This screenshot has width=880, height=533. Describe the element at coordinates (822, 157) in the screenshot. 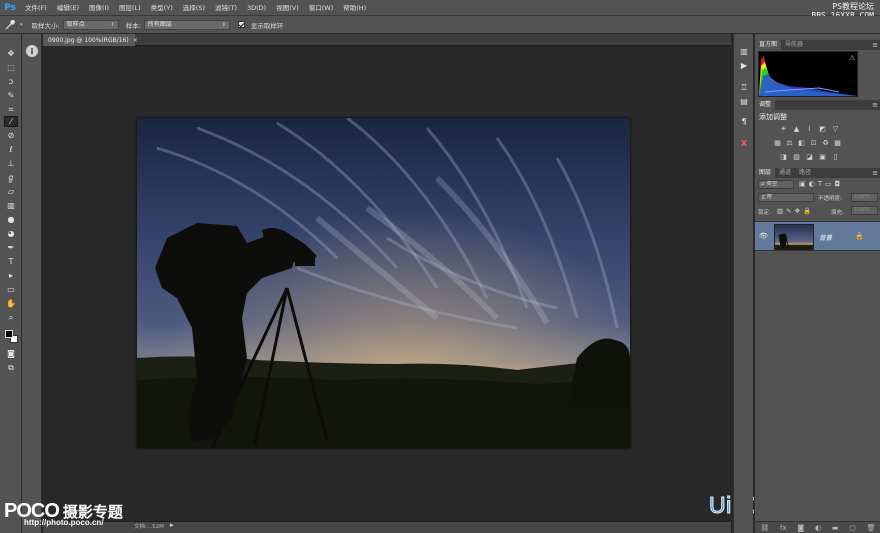

I see `selective-color-icon: ▣` at that location.